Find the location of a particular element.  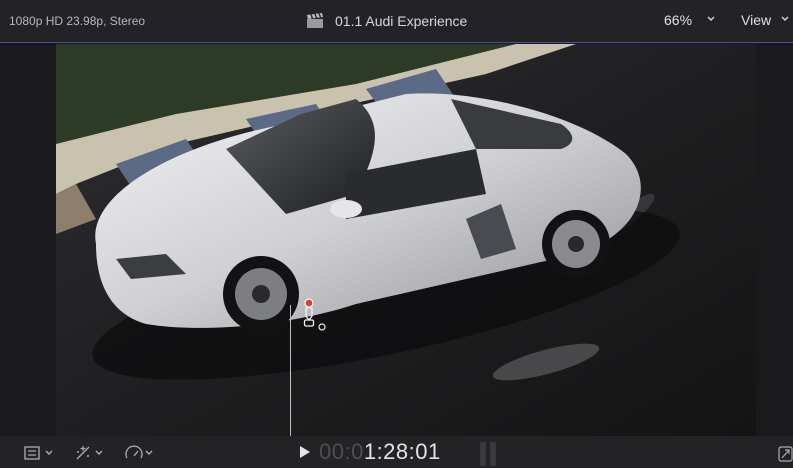

accent-line is located at coordinates (396, 42).